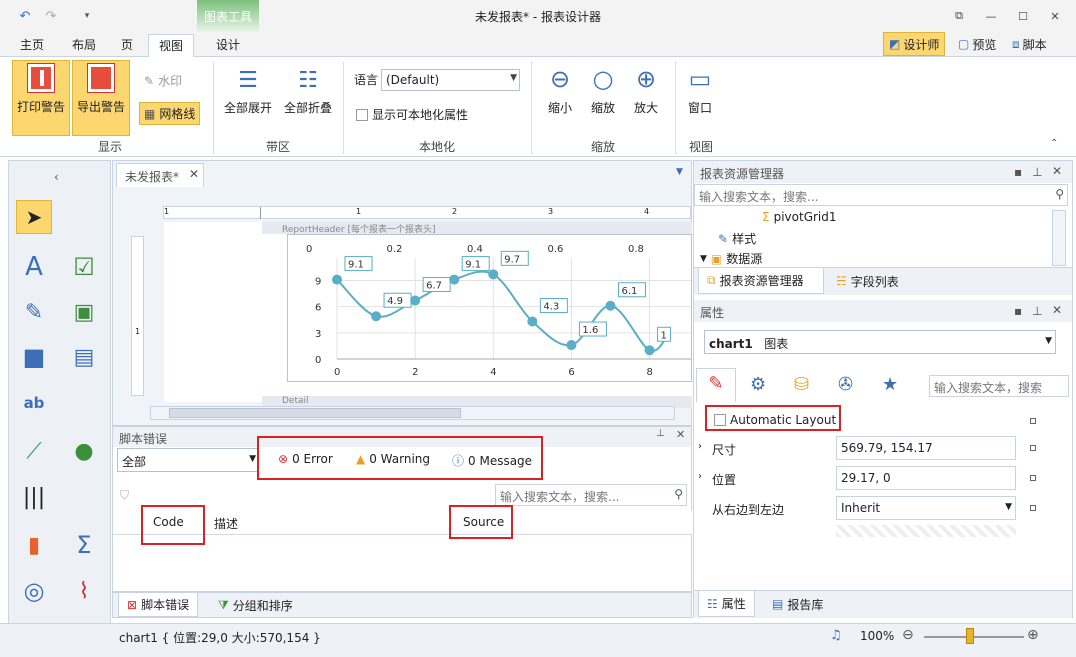  Describe the element at coordinates (726, 604) in the screenshot. I see `tab-properties: ☷ 属性` at that location.